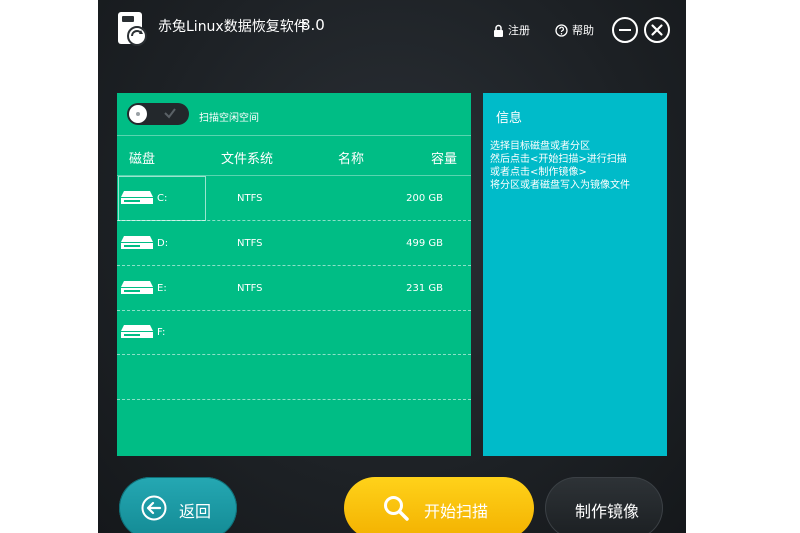 The height and width of the screenshot is (533, 800). I want to click on minimize-button, so click(625, 30).